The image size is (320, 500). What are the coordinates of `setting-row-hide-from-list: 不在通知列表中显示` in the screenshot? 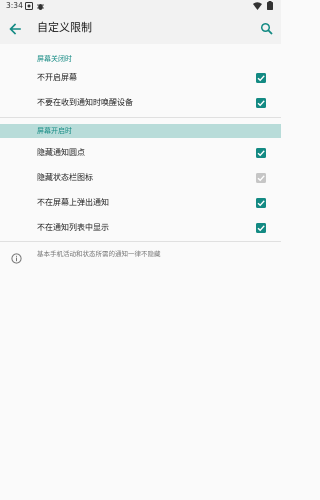 It's located at (140, 228).